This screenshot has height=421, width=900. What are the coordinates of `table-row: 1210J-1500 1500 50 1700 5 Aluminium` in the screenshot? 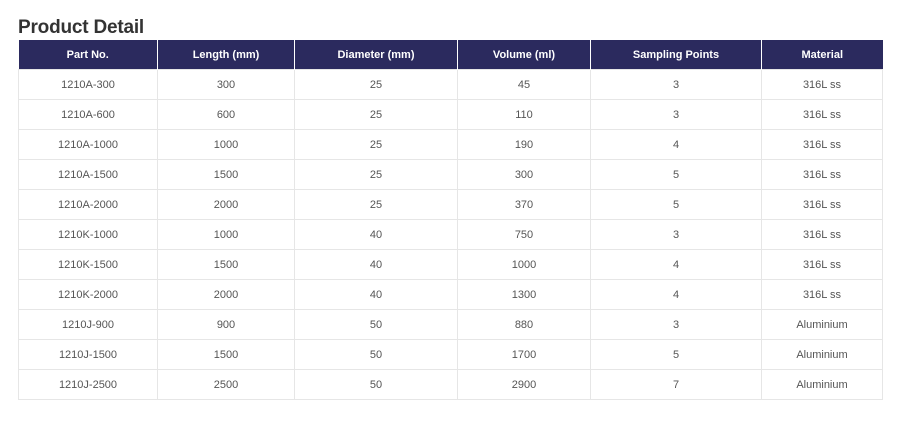 It's located at (450, 354).